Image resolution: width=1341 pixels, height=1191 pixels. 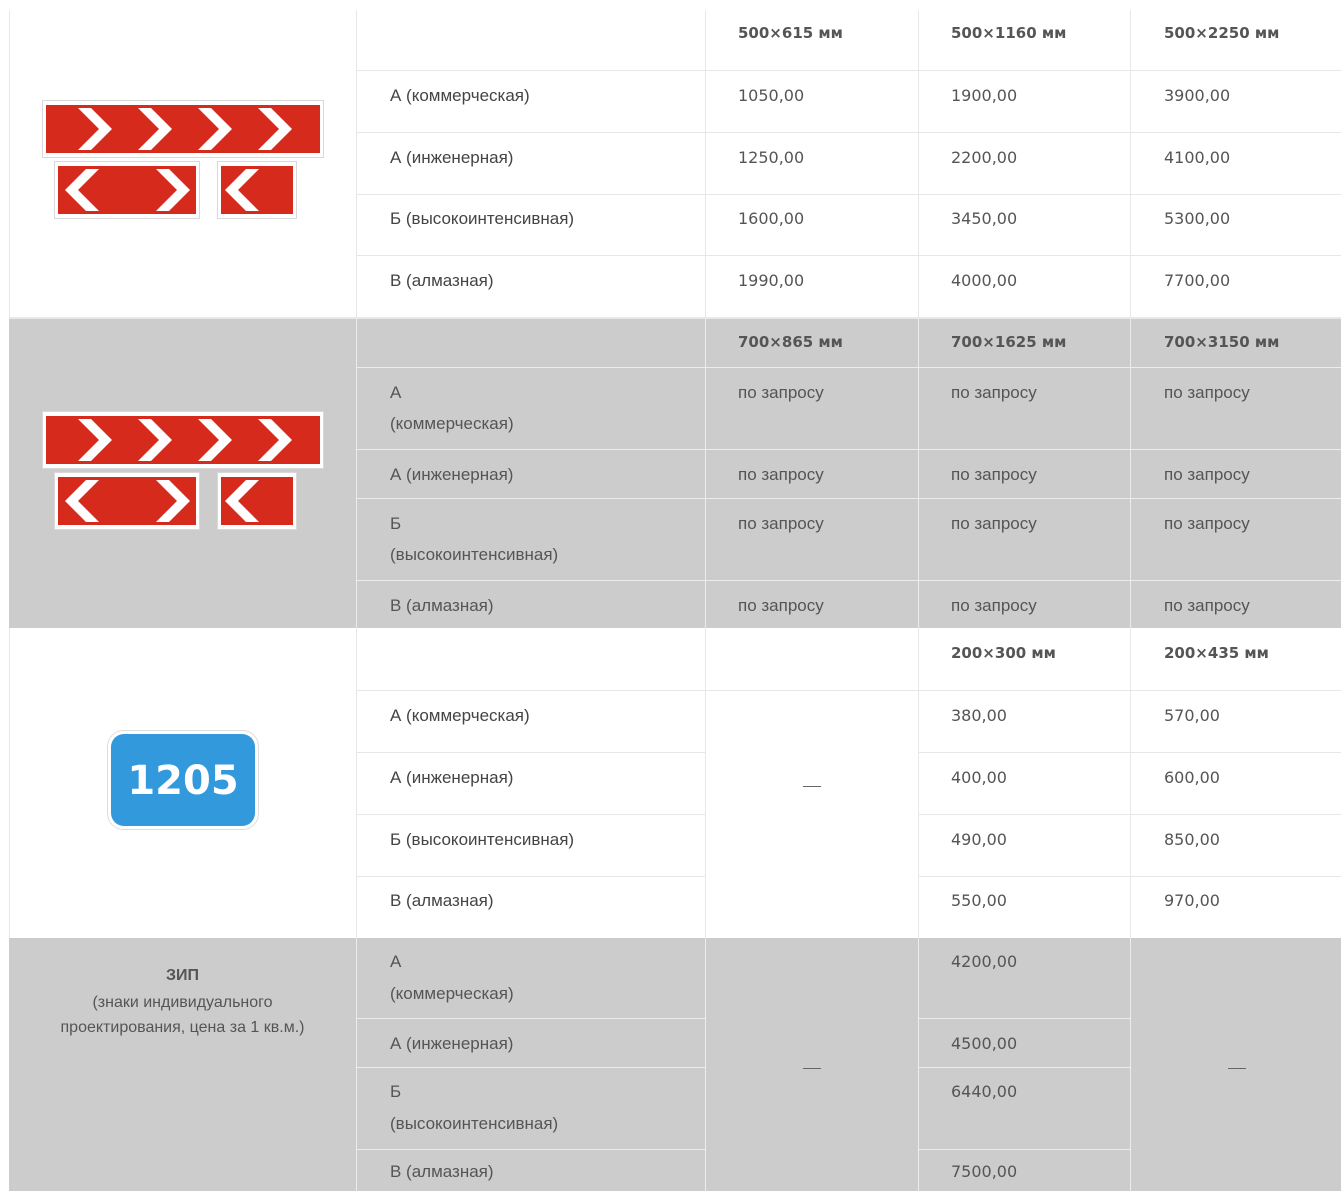 What do you see at coordinates (984, 157) in the screenshot?
I see `price-cell: 2200,00` at bounding box center [984, 157].